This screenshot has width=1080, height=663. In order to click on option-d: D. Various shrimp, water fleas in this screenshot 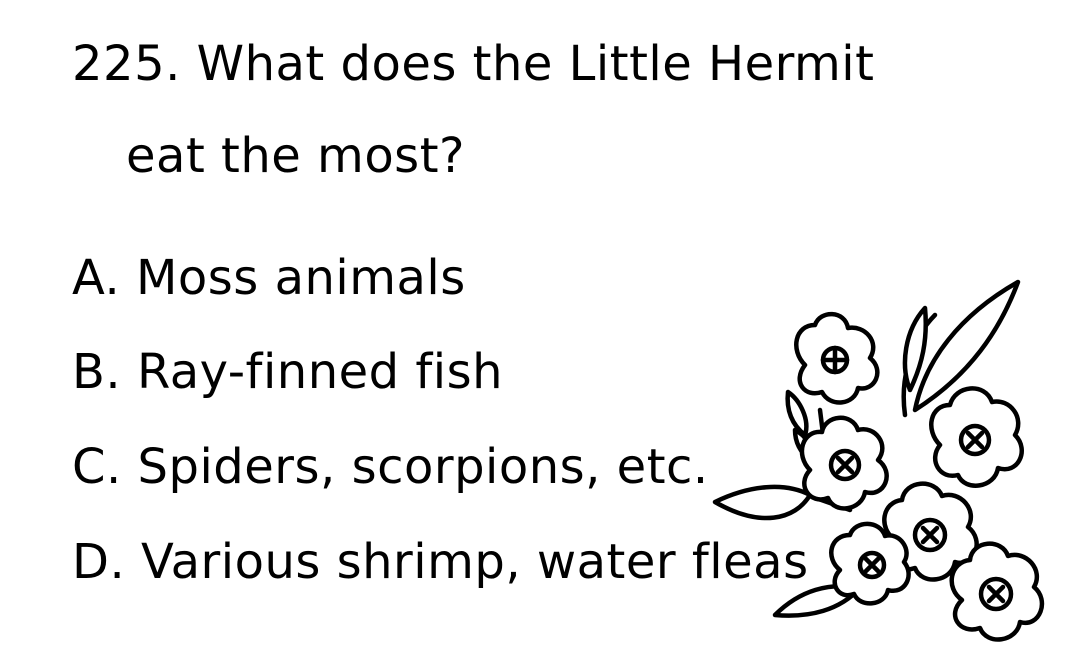, I will do `click(440, 562)`.